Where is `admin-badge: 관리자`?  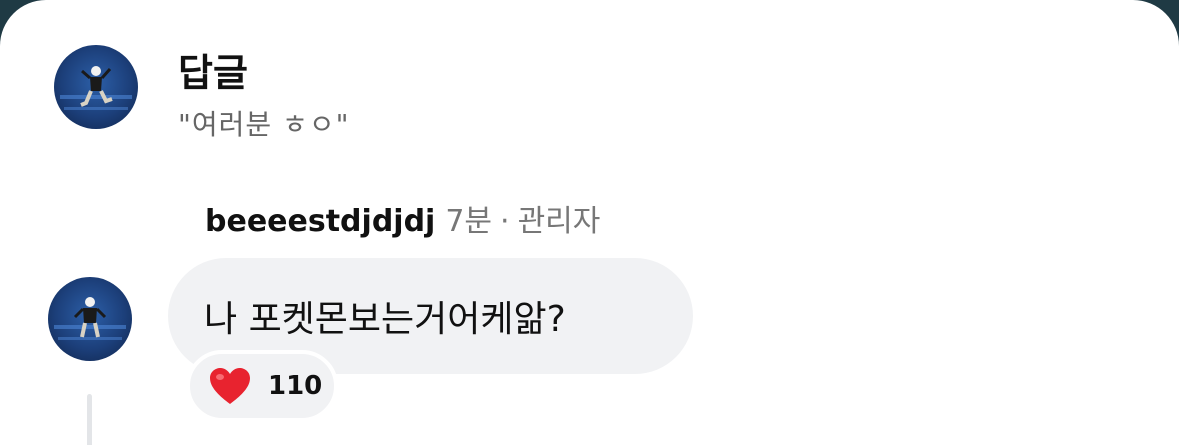 admin-badge: 관리자 is located at coordinates (559, 221).